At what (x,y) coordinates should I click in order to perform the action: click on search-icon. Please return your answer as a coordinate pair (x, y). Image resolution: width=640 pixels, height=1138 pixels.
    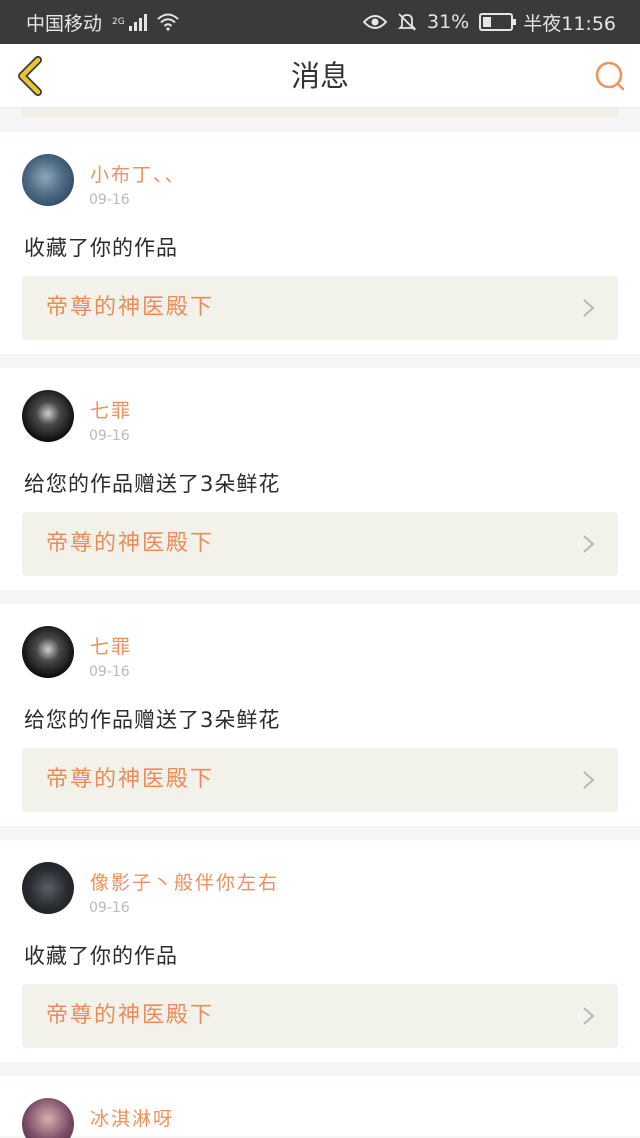
    Looking at the image, I should click on (610, 76).